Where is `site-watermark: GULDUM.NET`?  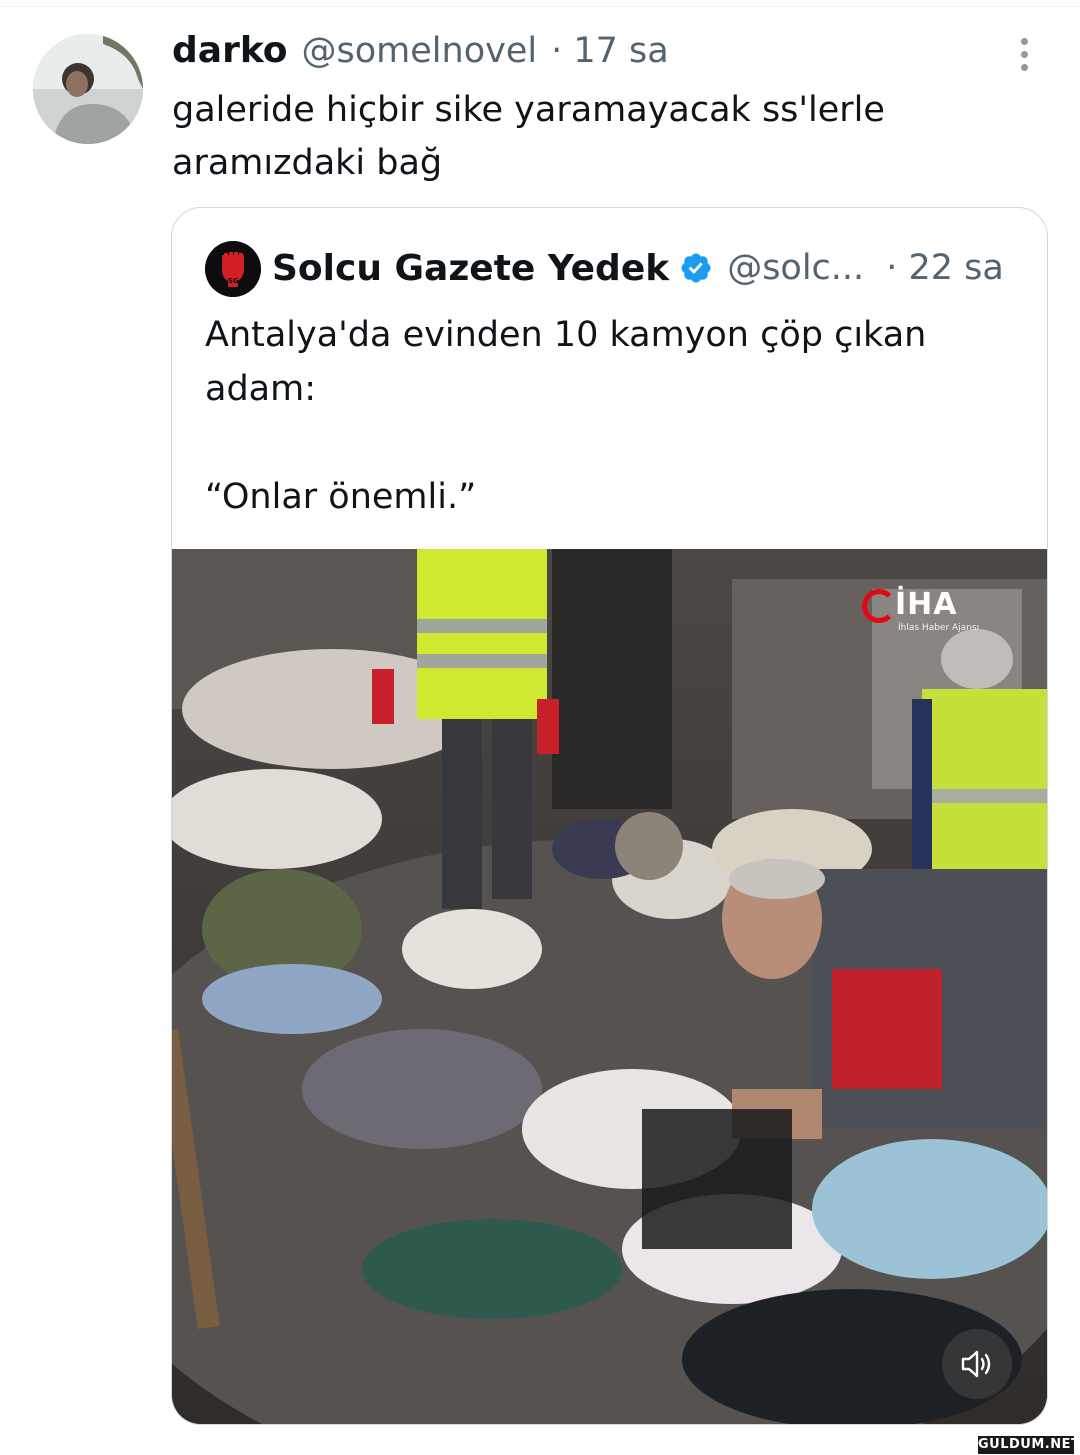 site-watermark: GULDUM.NET is located at coordinates (1029, 1445).